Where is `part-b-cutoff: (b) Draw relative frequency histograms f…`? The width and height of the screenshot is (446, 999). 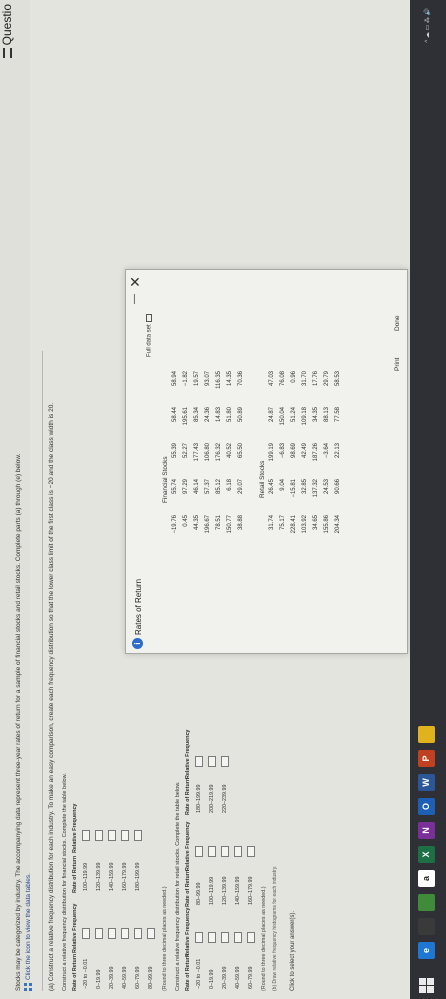 part-b-cutoff: (b) Draw relative frequency histograms f… is located at coordinates (275, 928).